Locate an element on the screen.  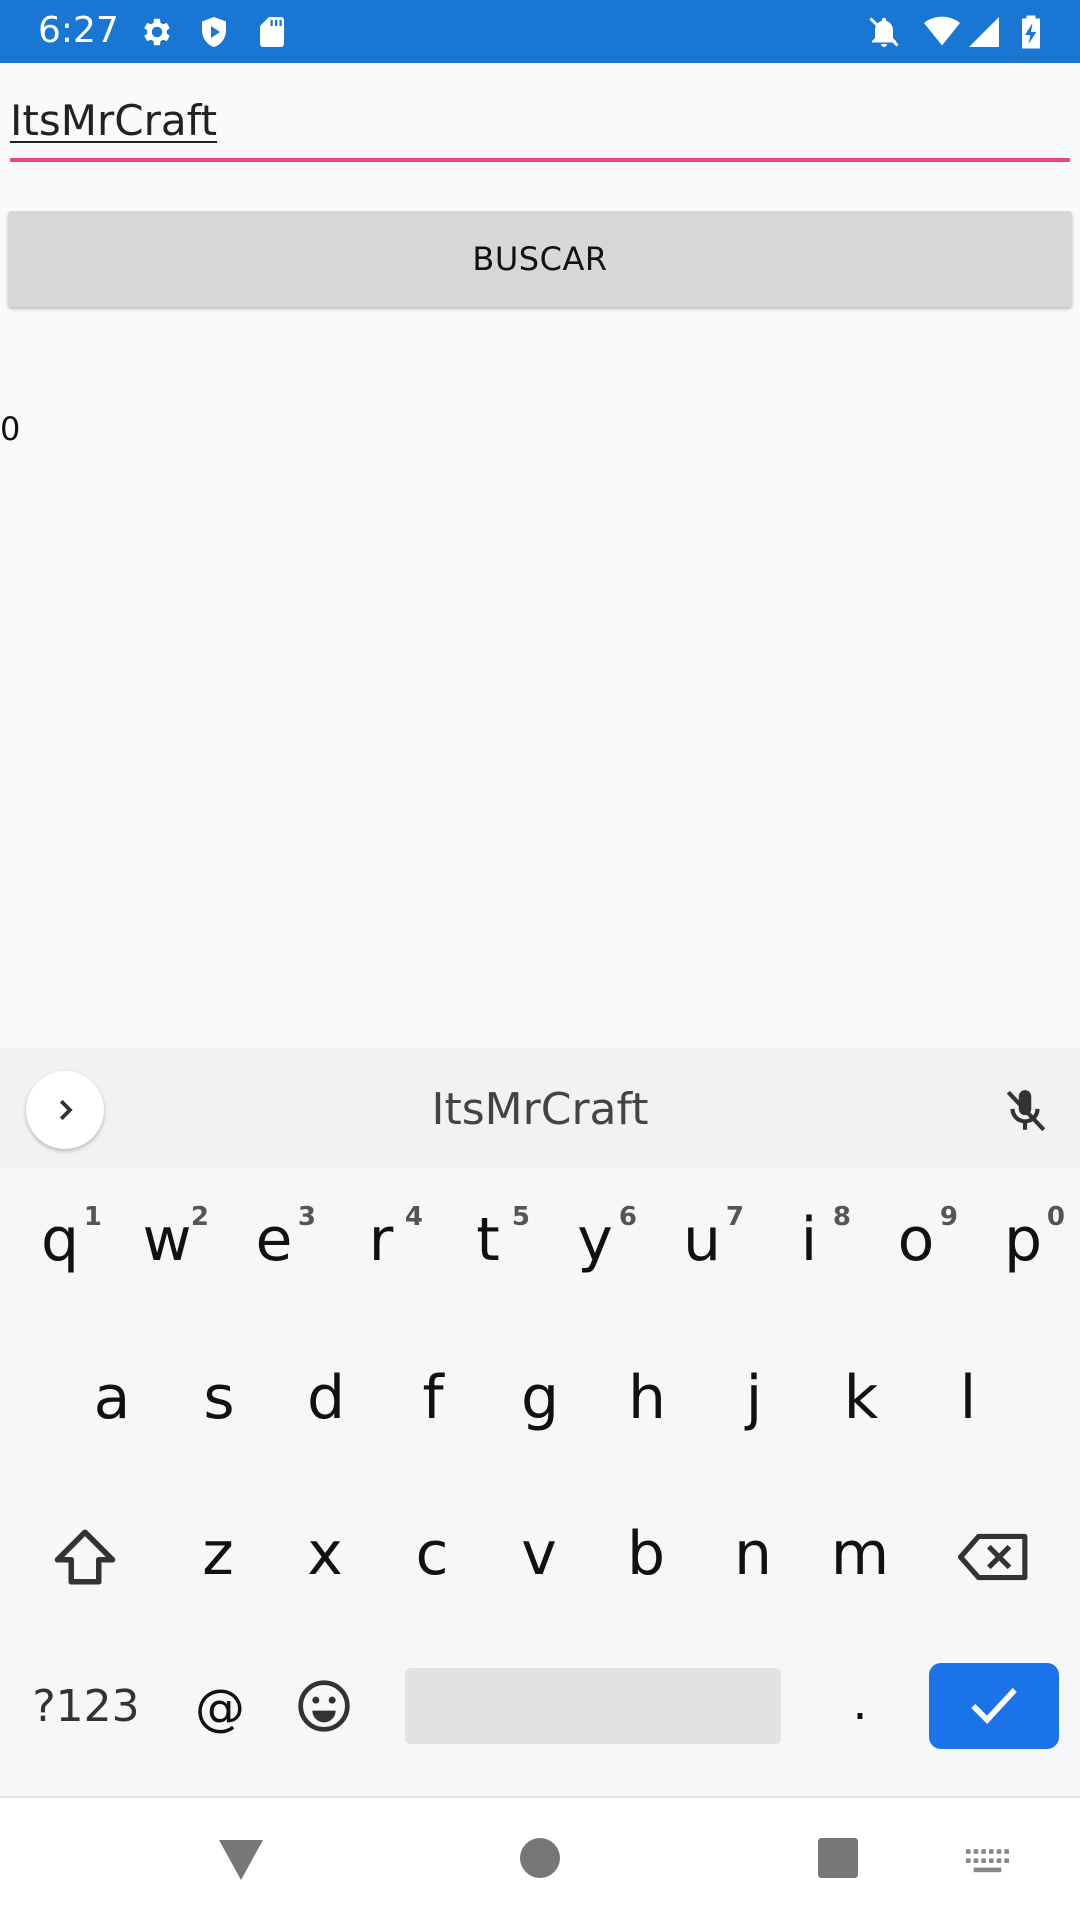
sd-card-icon is located at coordinates (272, 32).